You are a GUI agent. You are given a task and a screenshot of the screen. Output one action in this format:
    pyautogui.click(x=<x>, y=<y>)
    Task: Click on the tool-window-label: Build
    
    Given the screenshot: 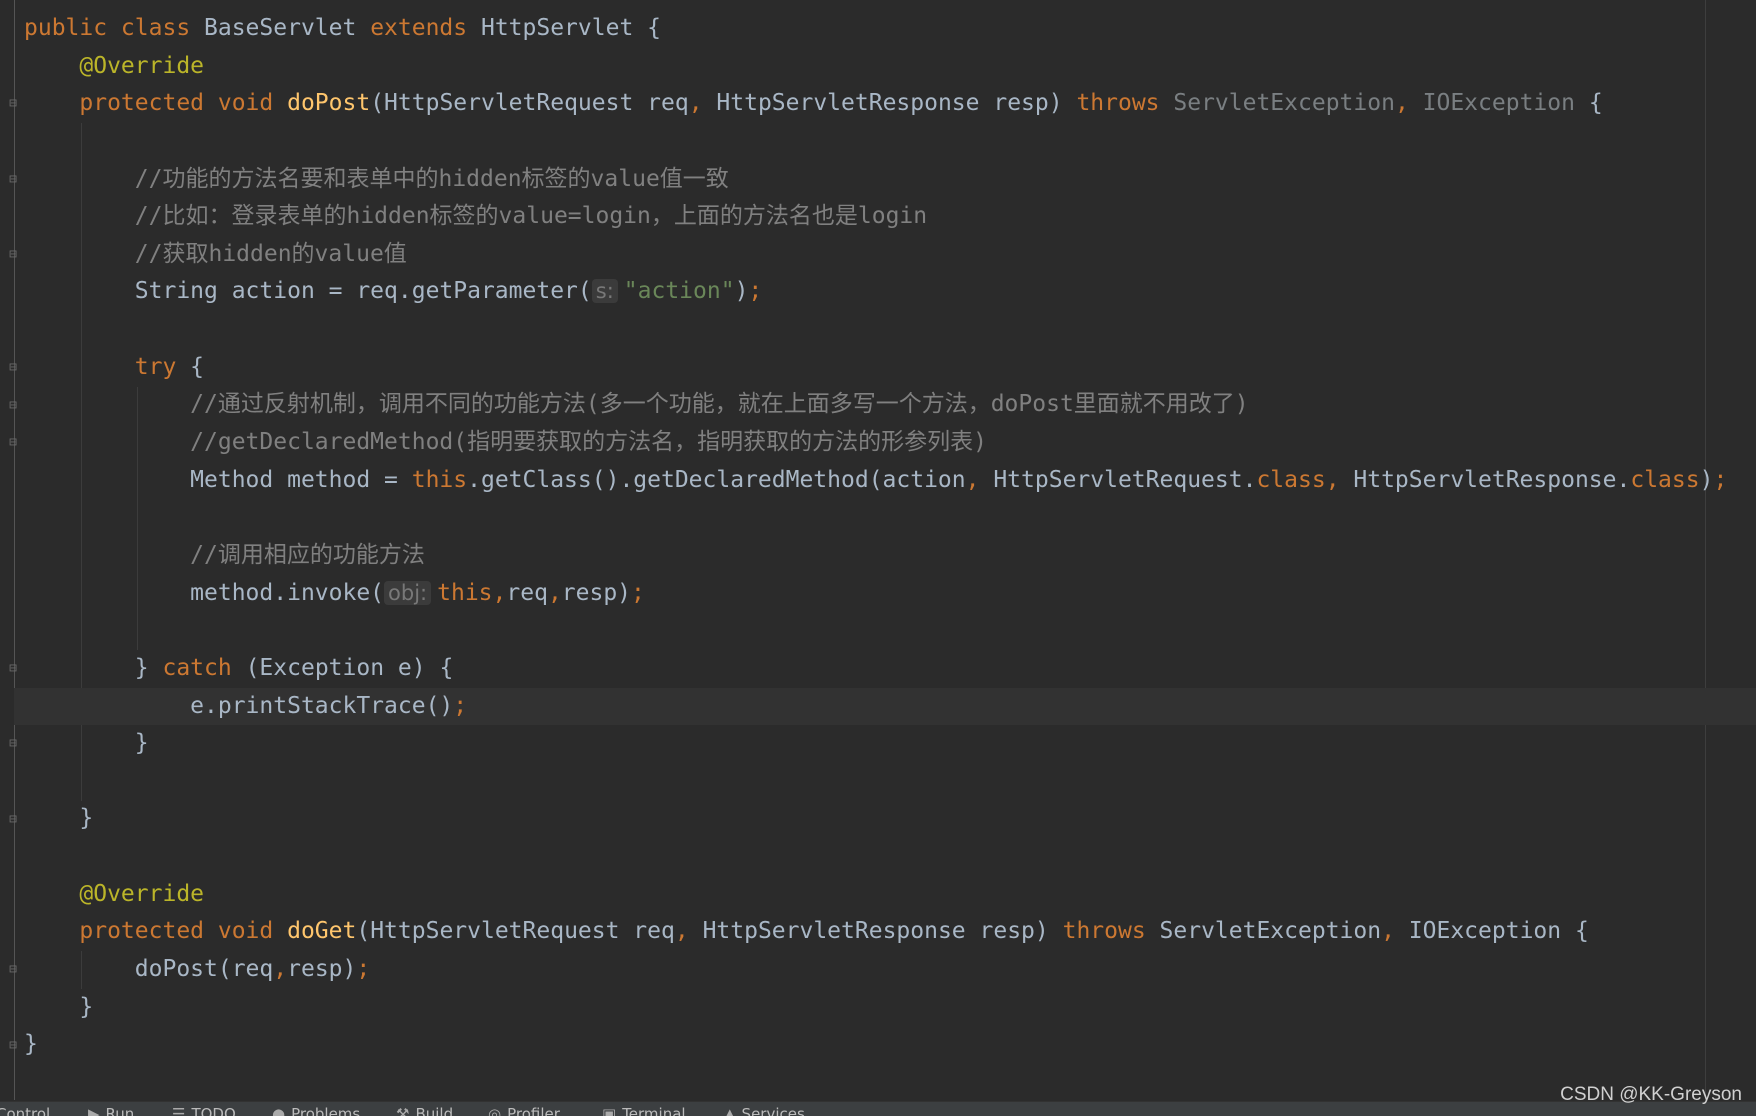 What is the action you would take?
    pyautogui.click(x=434, y=1110)
    